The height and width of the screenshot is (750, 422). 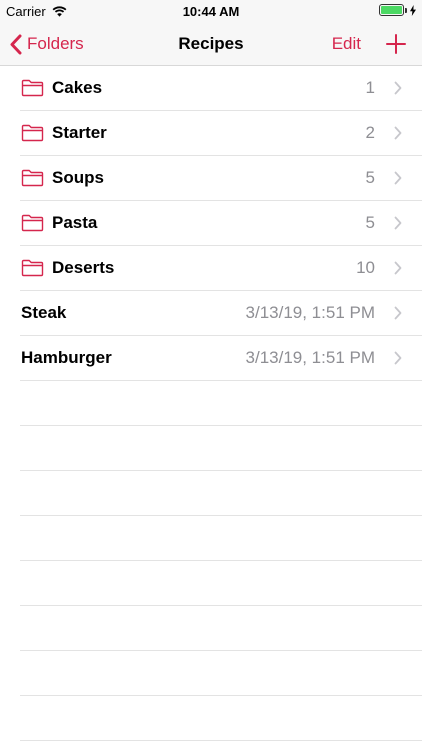 What do you see at coordinates (211, 223) in the screenshot?
I see `folder-row: Pasta 5` at bounding box center [211, 223].